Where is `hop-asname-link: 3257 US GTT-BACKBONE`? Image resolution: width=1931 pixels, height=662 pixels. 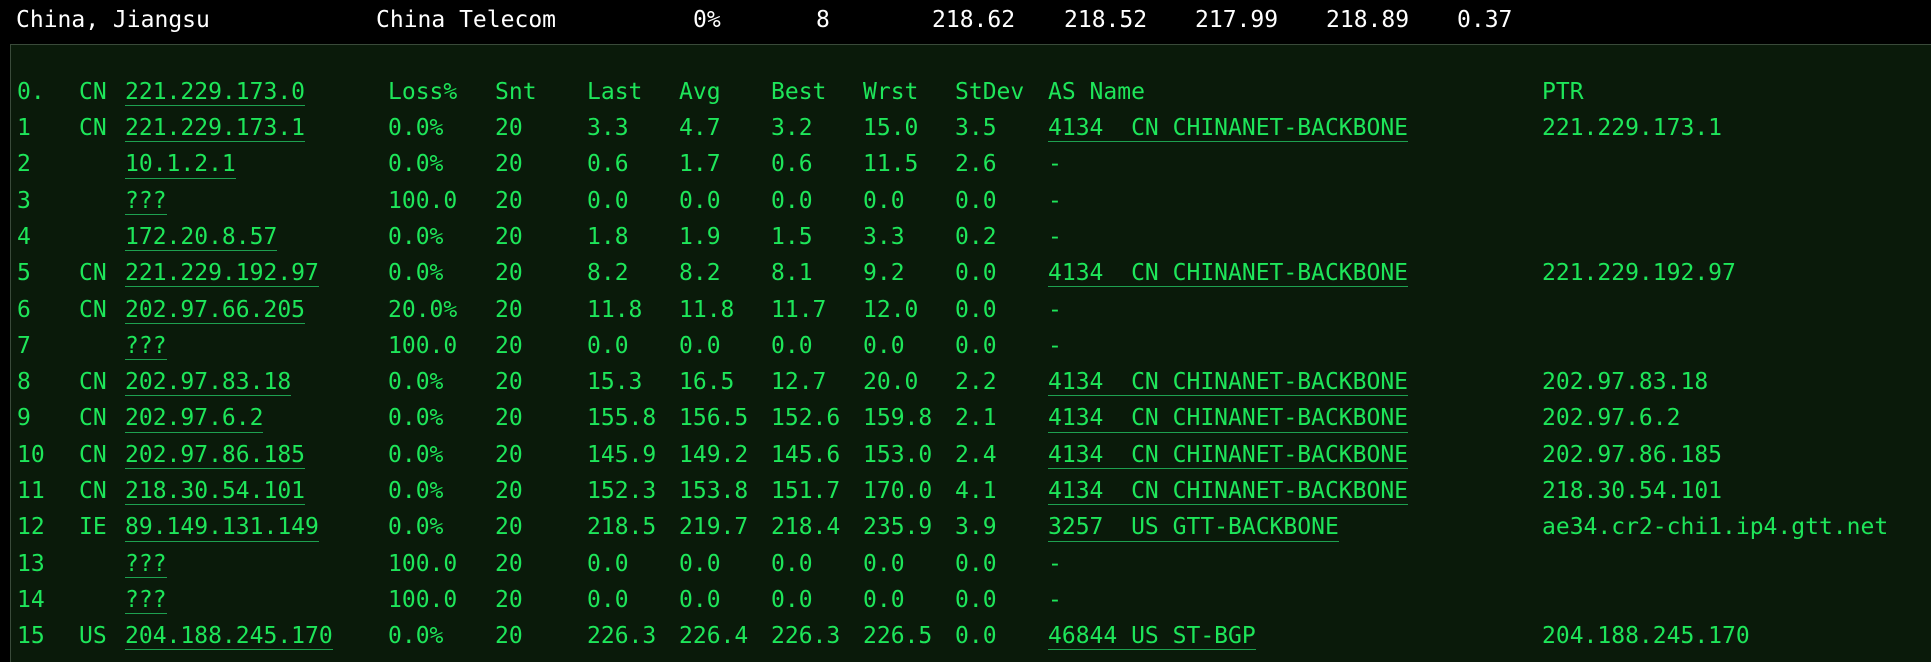
hop-asname-link: 3257 US GTT-BACKBONE is located at coordinates (1193, 528).